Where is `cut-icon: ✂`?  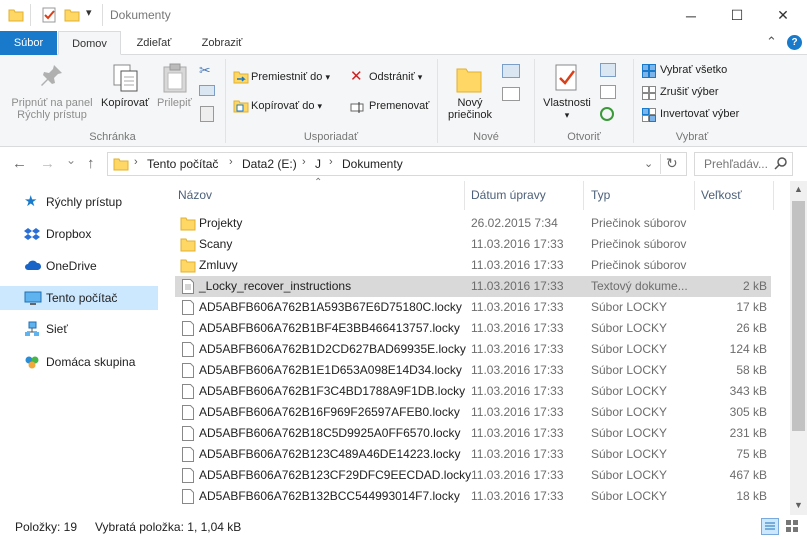 cut-icon: ✂ is located at coordinates (205, 70).